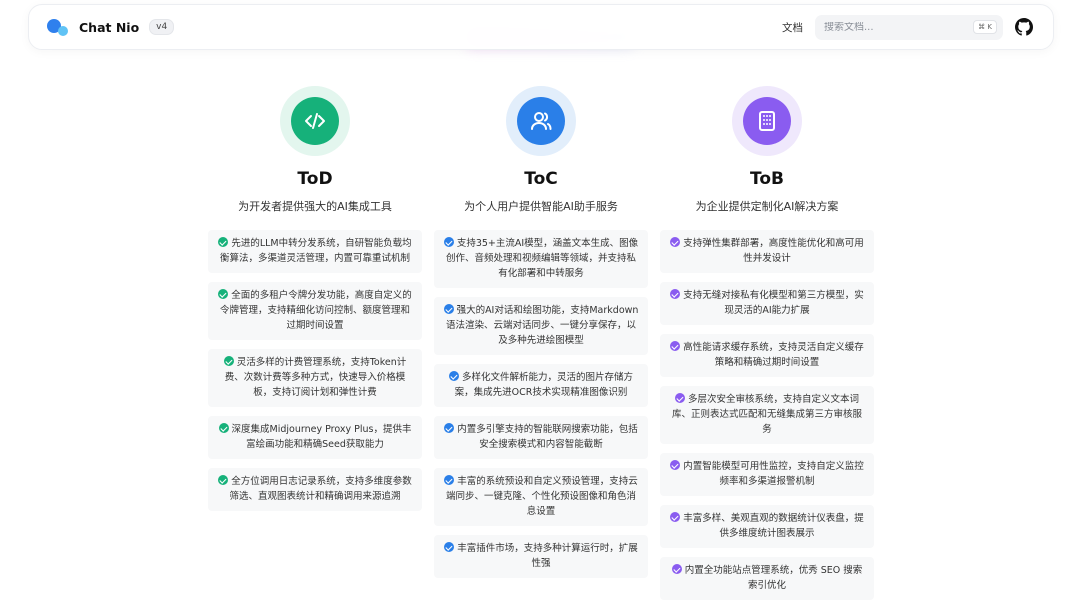  Describe the element at coordinates (767, 303) in the screenshot. I see `feature-item: 支持无缝对接私有化模型和第三方模型，实现灵活的AI能力扩展` at that location.